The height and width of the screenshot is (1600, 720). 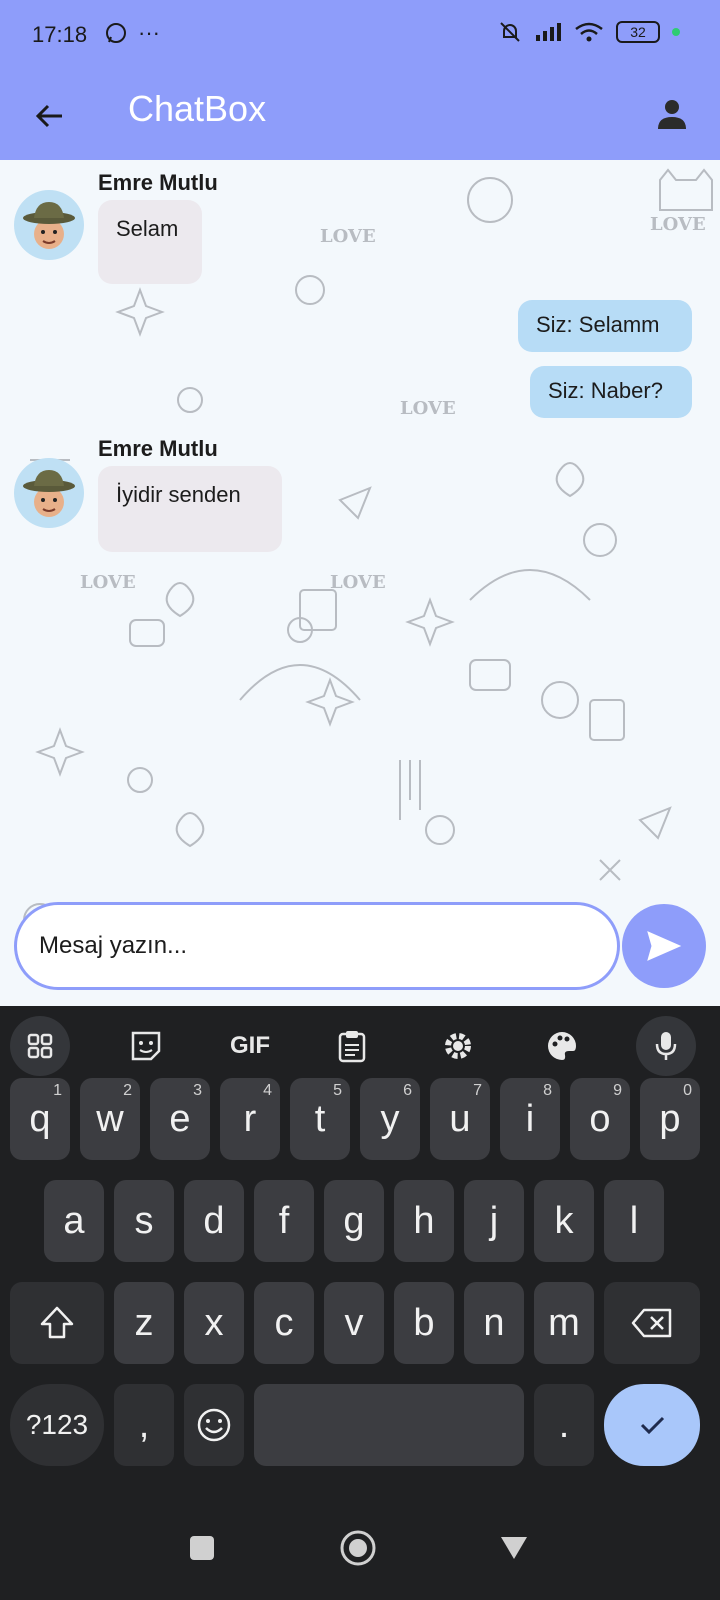 I want to click on key-label: u, so click(x=460, y=1118).